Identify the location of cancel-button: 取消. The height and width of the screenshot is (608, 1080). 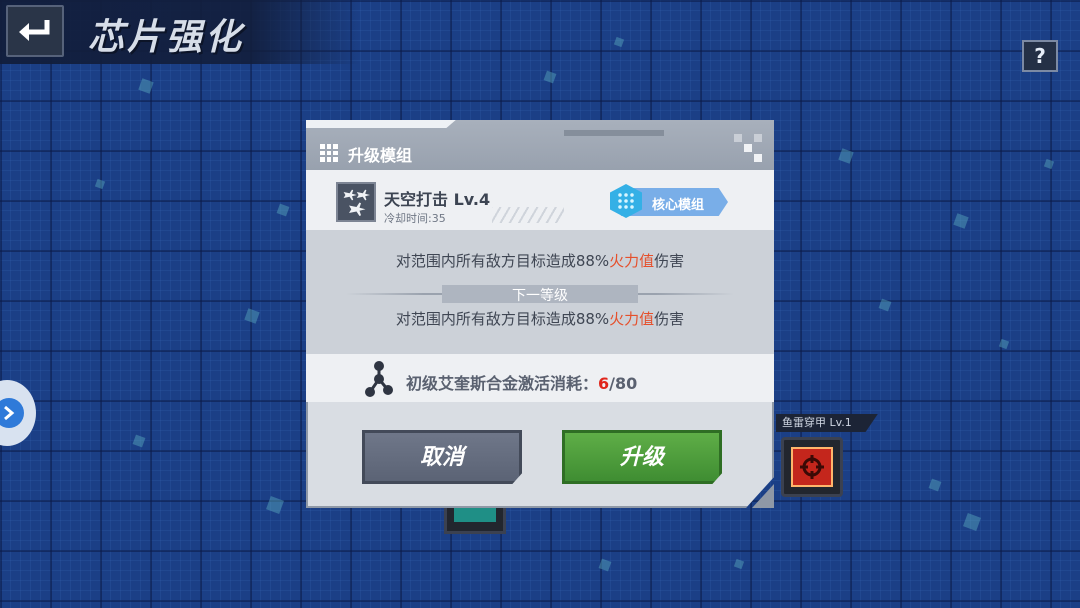
(442, 457).